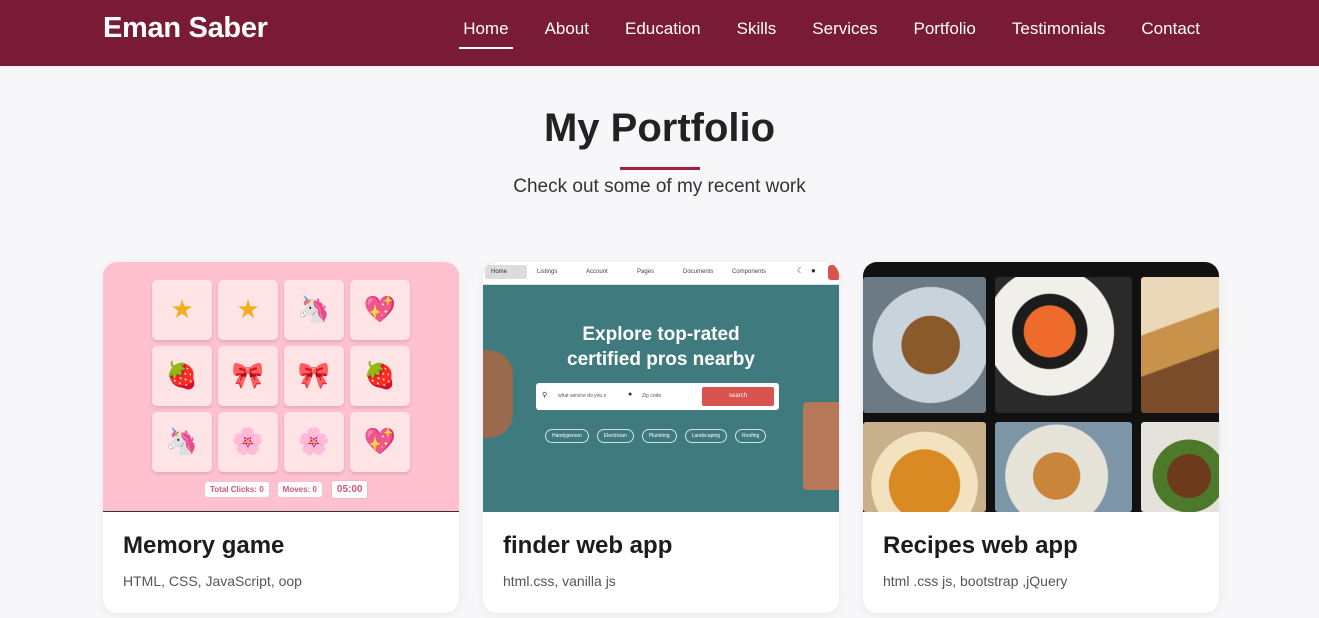 This screenshot has width=1319, height=618. What do you see at coordinates (203, 546) in the screenshot?
I see `project-title: Memory game` at bounding box center [203, 546].